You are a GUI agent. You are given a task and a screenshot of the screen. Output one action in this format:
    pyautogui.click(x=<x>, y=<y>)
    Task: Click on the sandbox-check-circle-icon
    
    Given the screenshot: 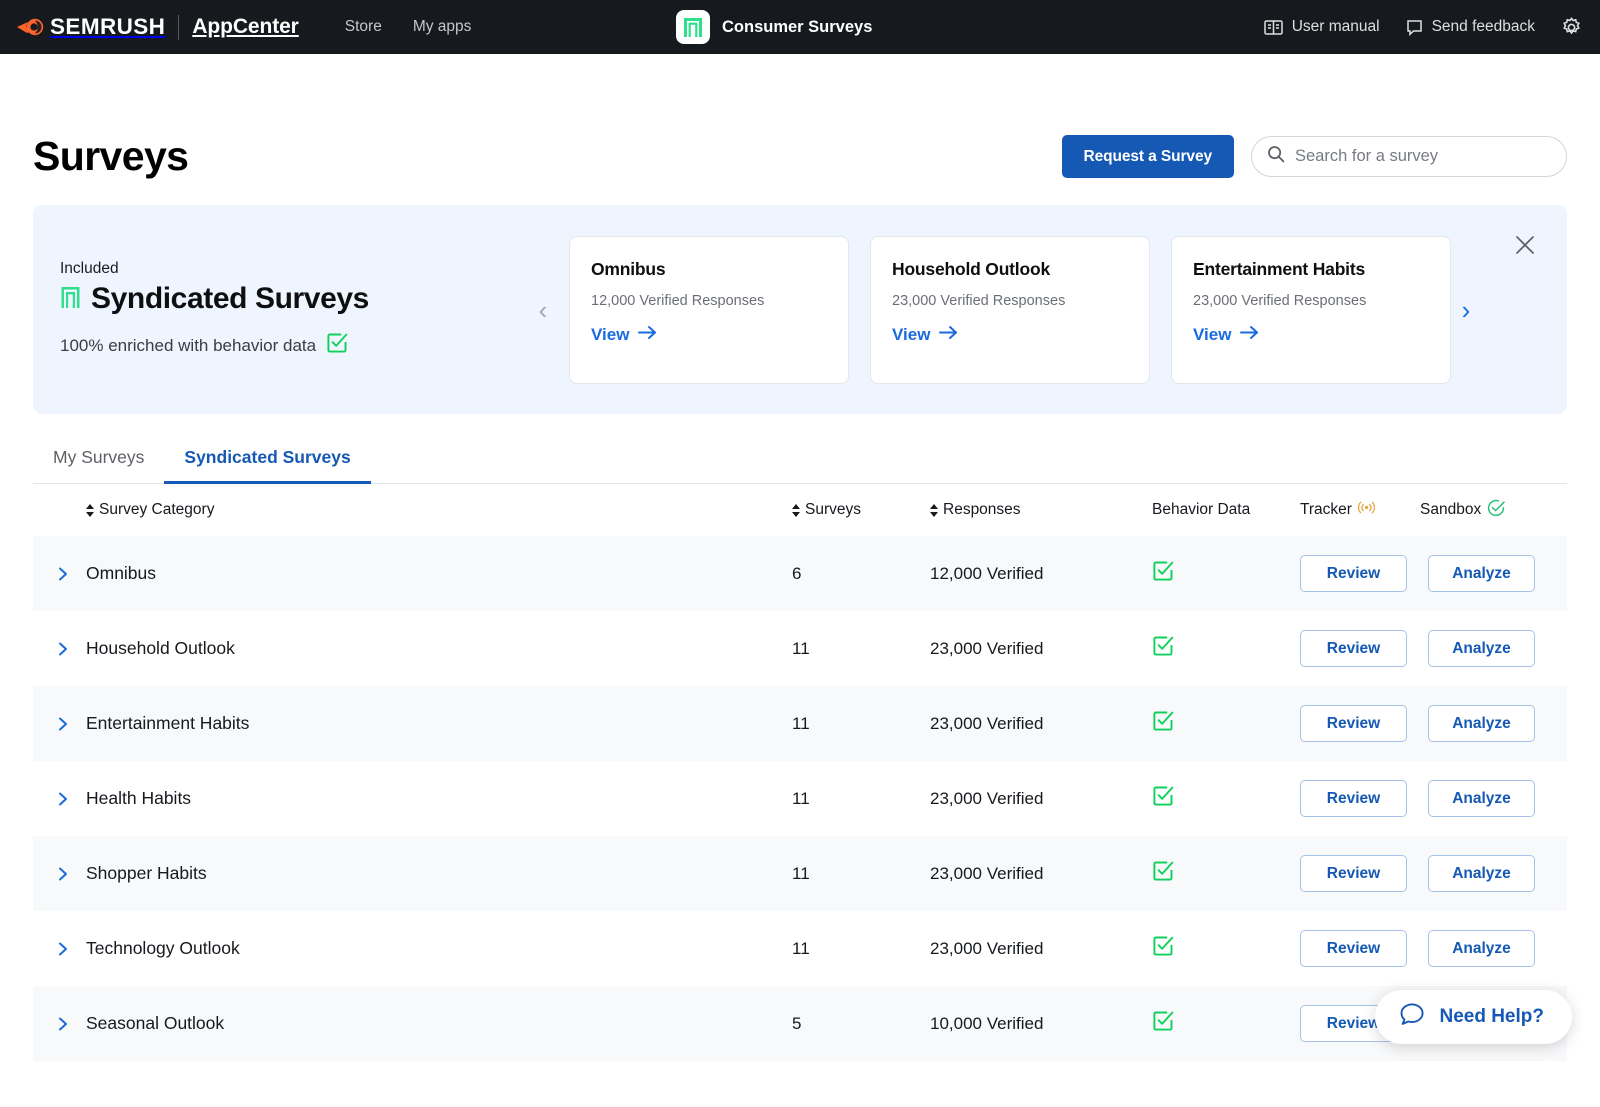 What is the action you would take?
    pyautogui.click(x=1496, y=510)
    